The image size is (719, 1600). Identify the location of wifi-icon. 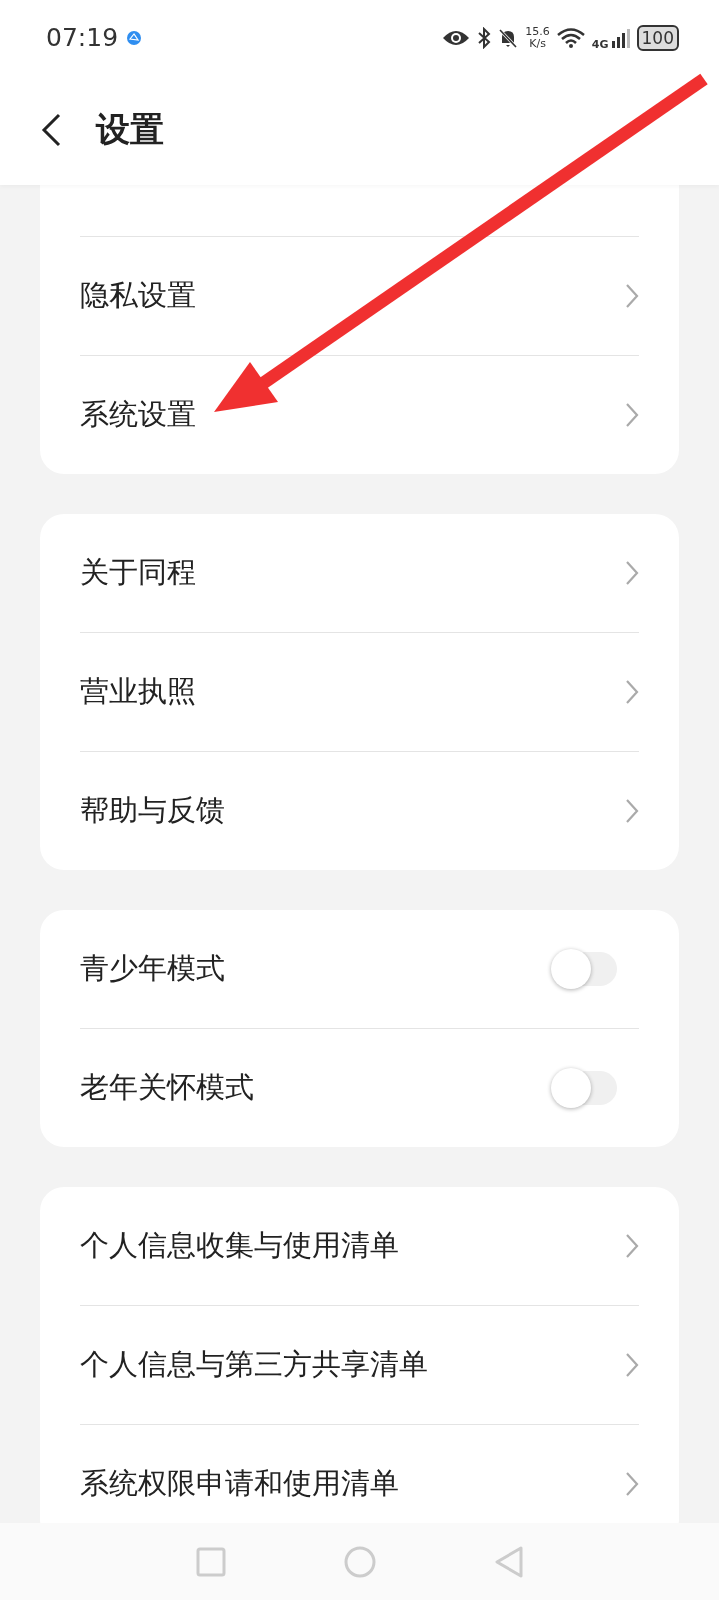
(570, 37).